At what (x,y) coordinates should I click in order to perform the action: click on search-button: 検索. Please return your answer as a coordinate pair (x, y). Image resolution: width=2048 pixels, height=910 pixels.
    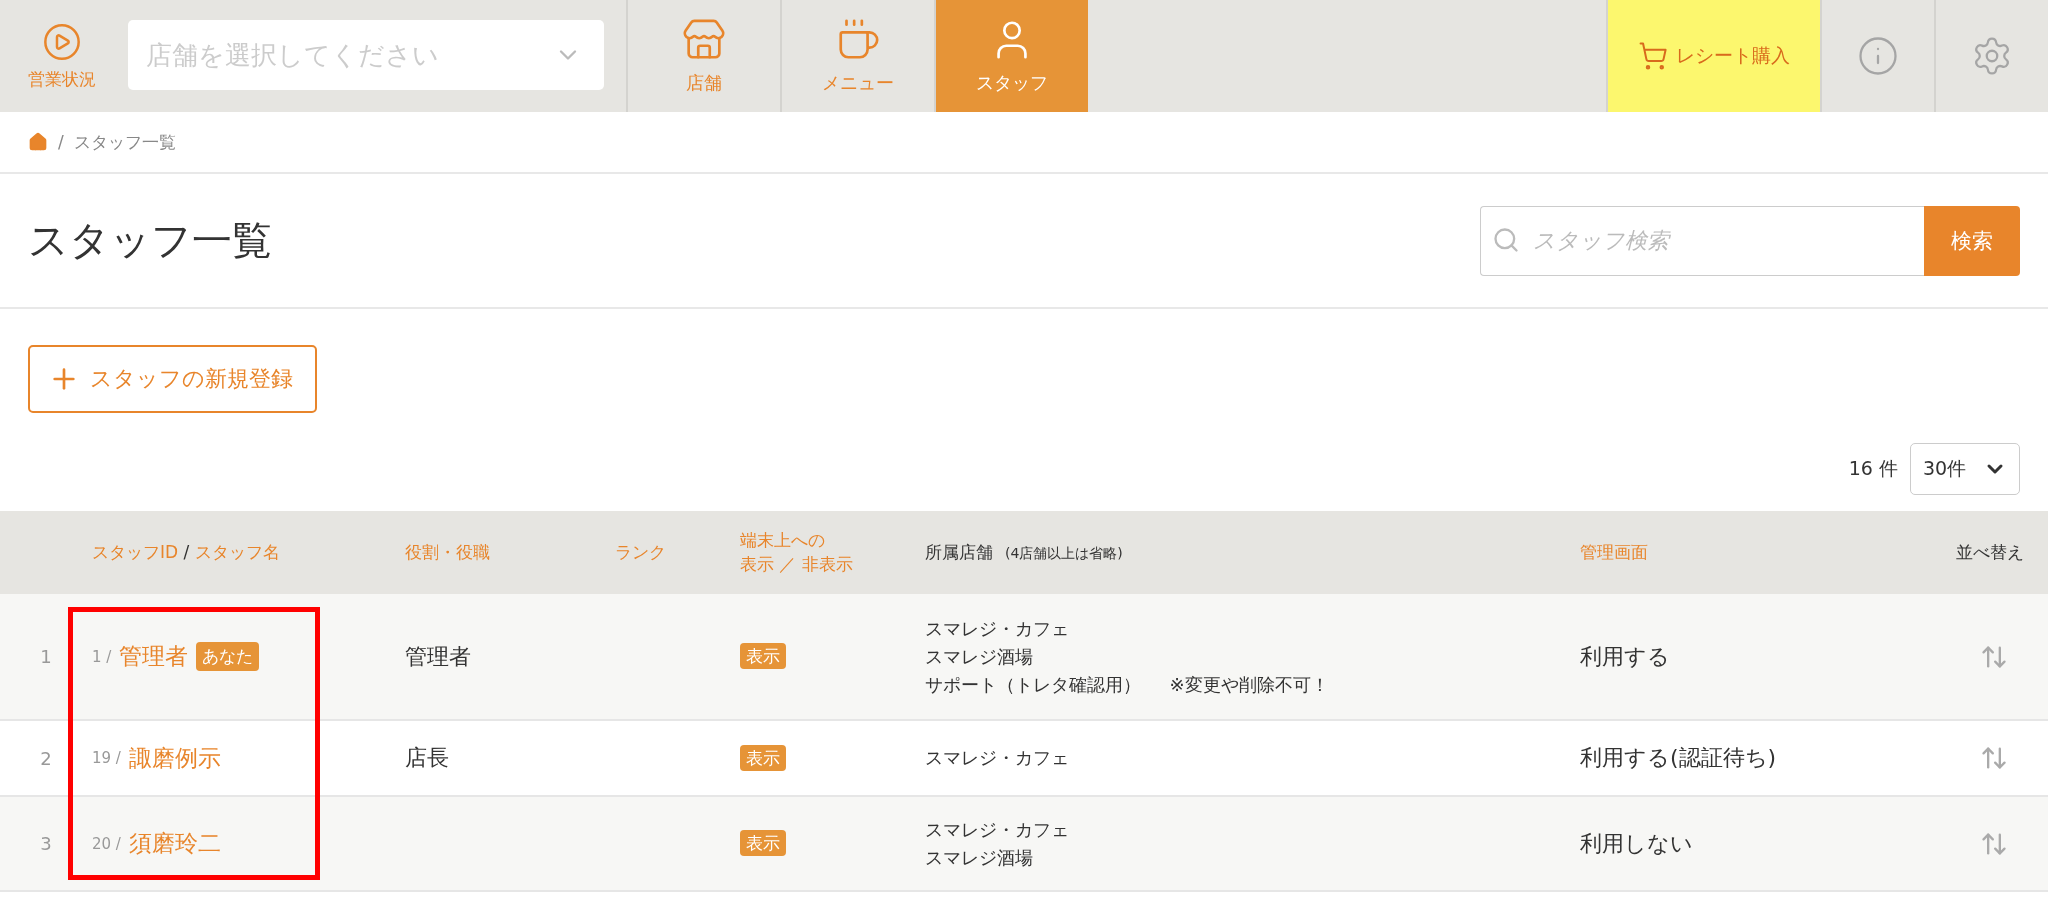
    Looking at the image, I should click on (1972, 240).